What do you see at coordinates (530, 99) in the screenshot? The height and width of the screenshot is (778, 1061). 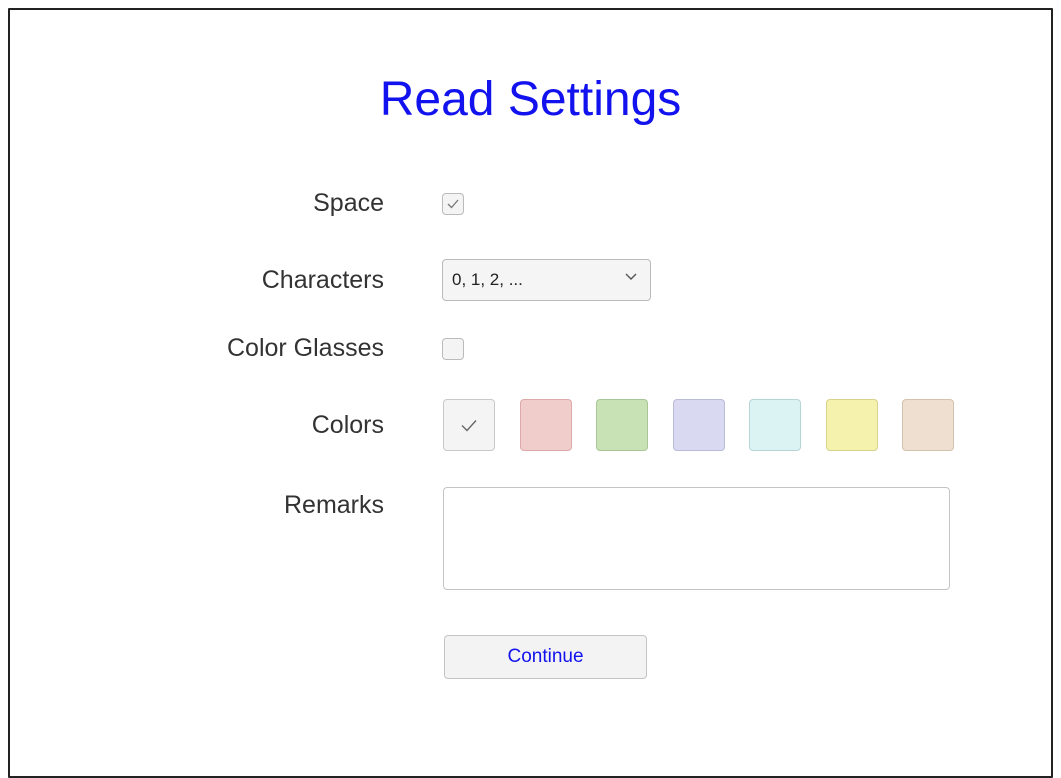 I see `page-title: Read Settings` at bounding box center [530, 99].